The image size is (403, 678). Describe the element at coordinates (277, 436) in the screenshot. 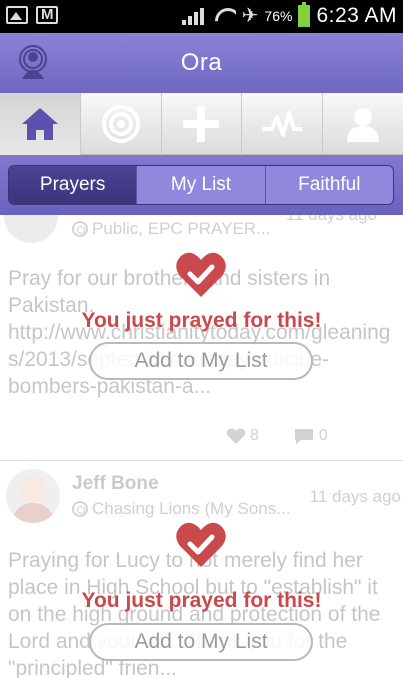

I see `card-stats: 8 0` at that location.